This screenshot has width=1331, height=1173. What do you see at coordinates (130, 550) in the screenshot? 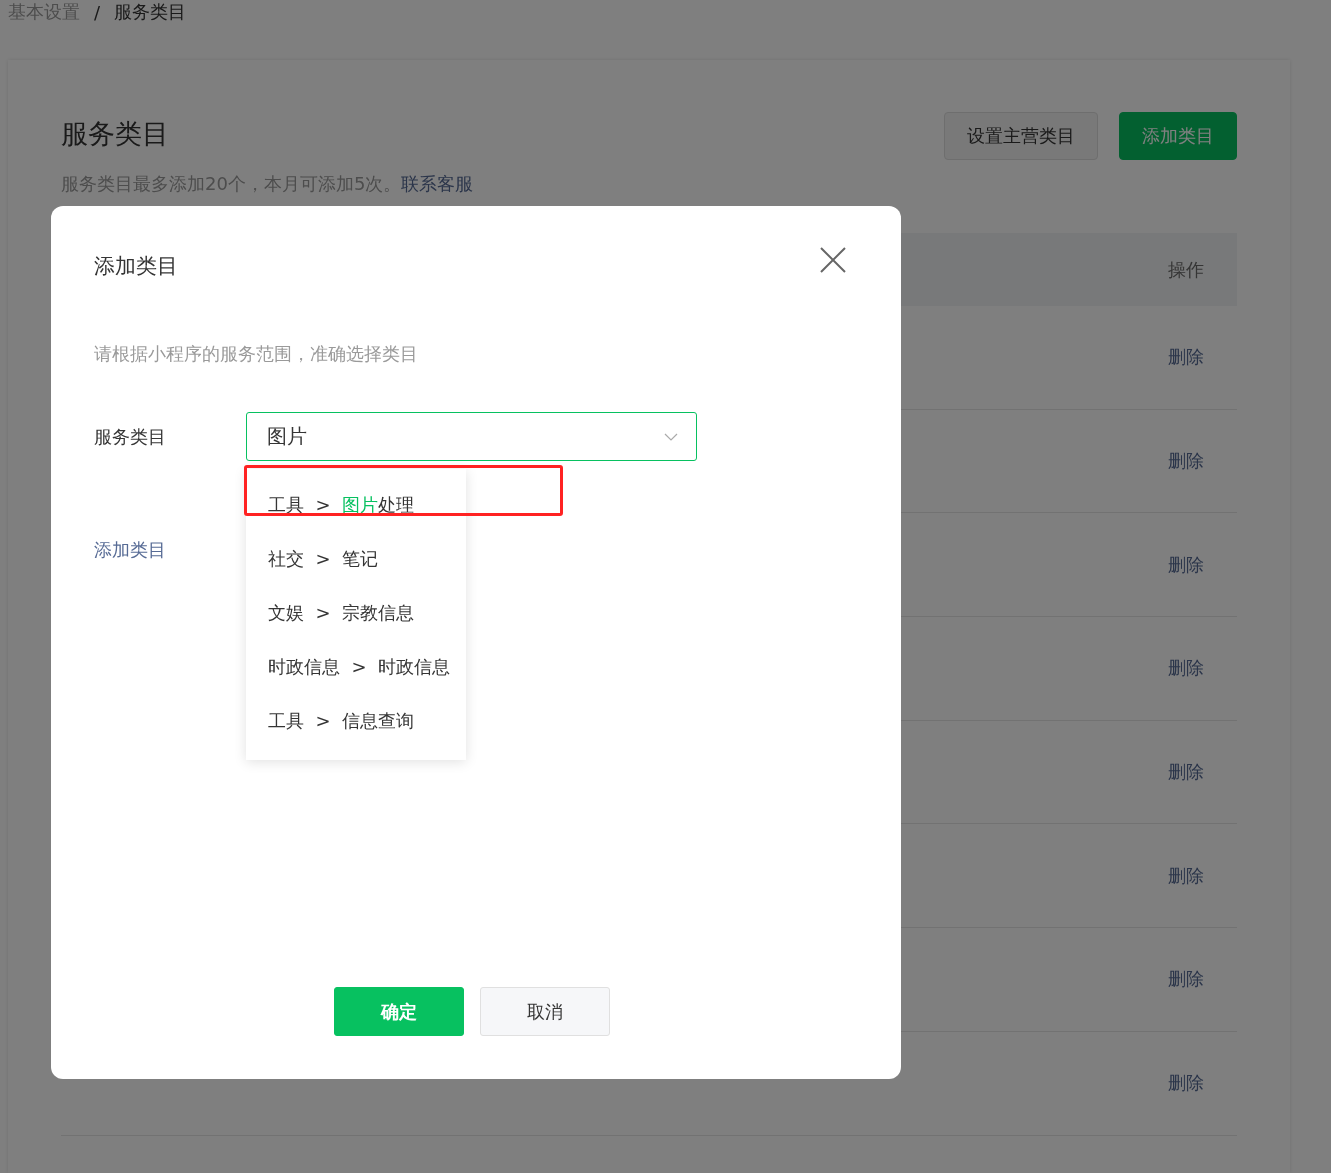
I see `add-category-link: 添加类目` at bounding box center [130, 550].